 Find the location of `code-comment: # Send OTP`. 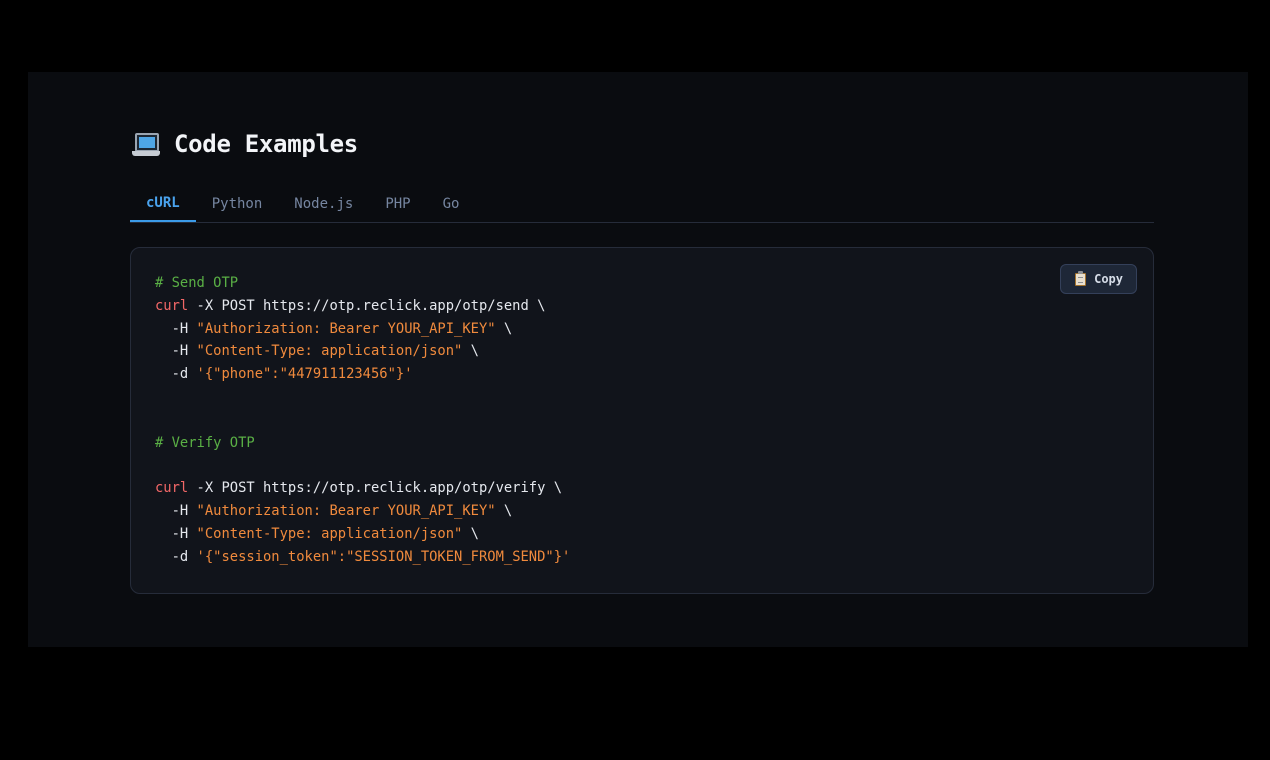

code-comment: # Send OTP is located at coordinates (197, 283).